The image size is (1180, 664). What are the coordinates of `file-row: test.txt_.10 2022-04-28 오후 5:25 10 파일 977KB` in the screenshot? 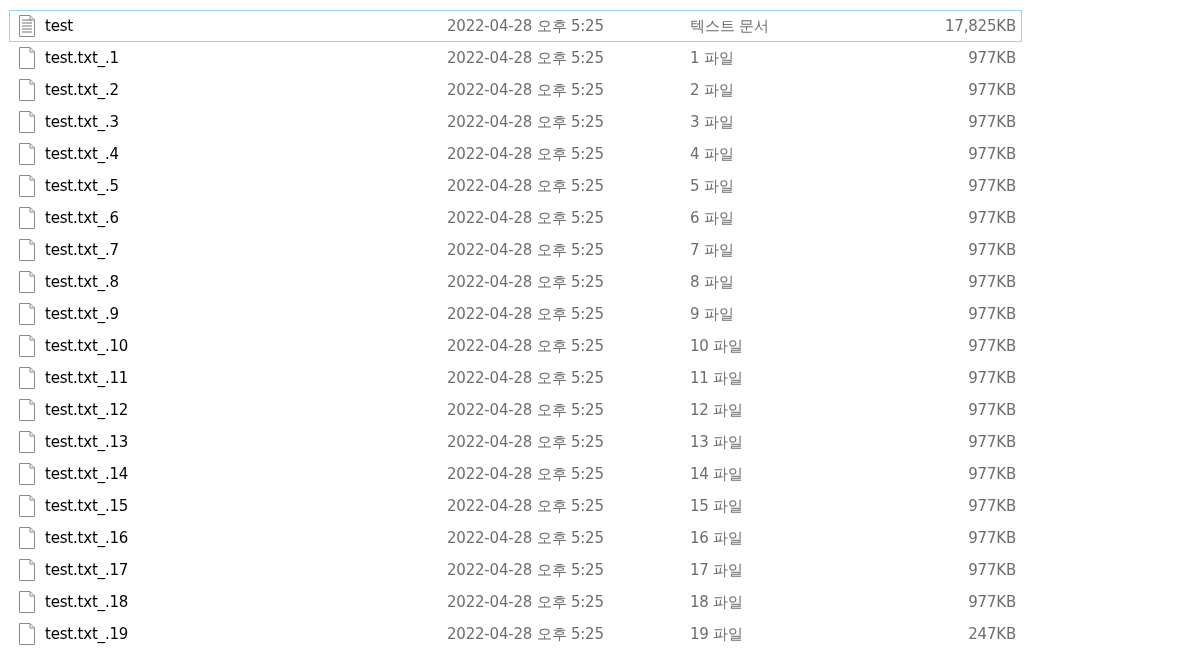 It's located at (515, 346).